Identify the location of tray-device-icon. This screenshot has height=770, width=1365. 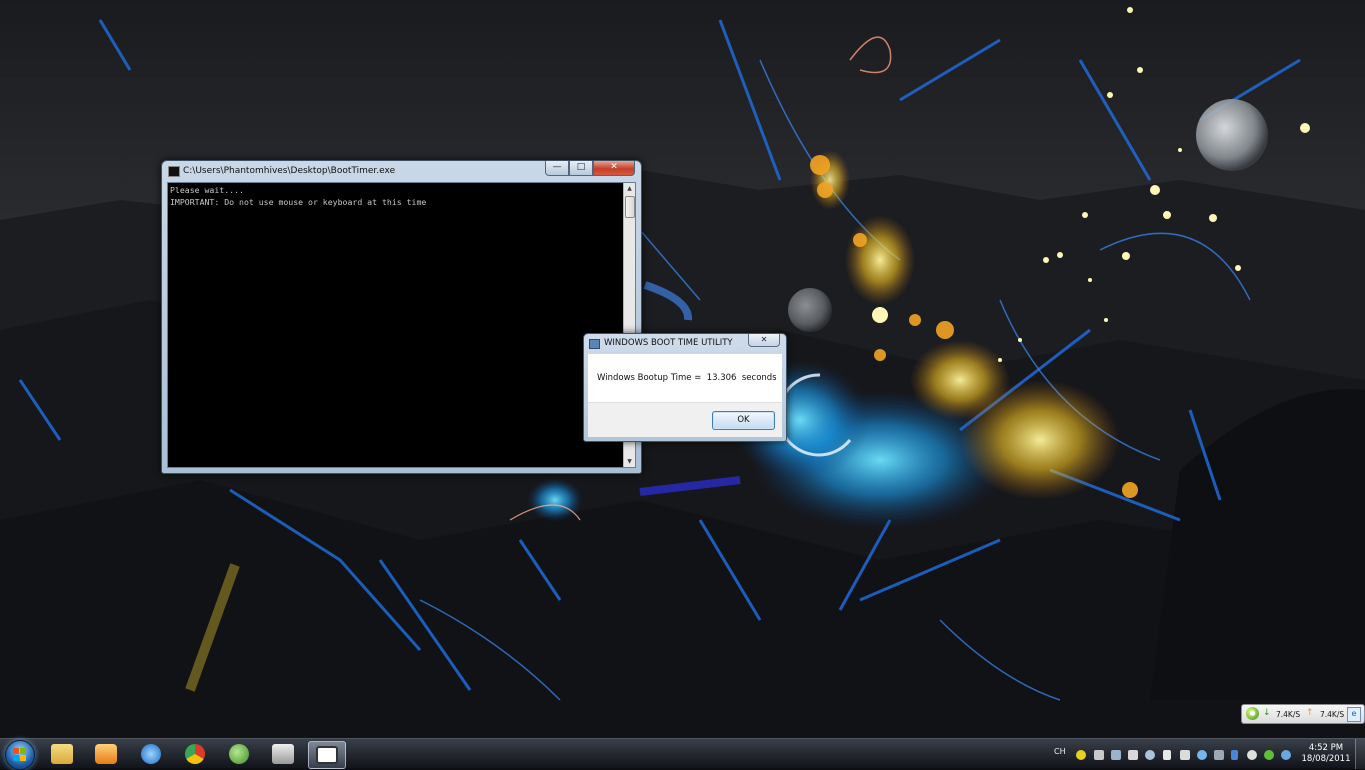
(1116, 755).